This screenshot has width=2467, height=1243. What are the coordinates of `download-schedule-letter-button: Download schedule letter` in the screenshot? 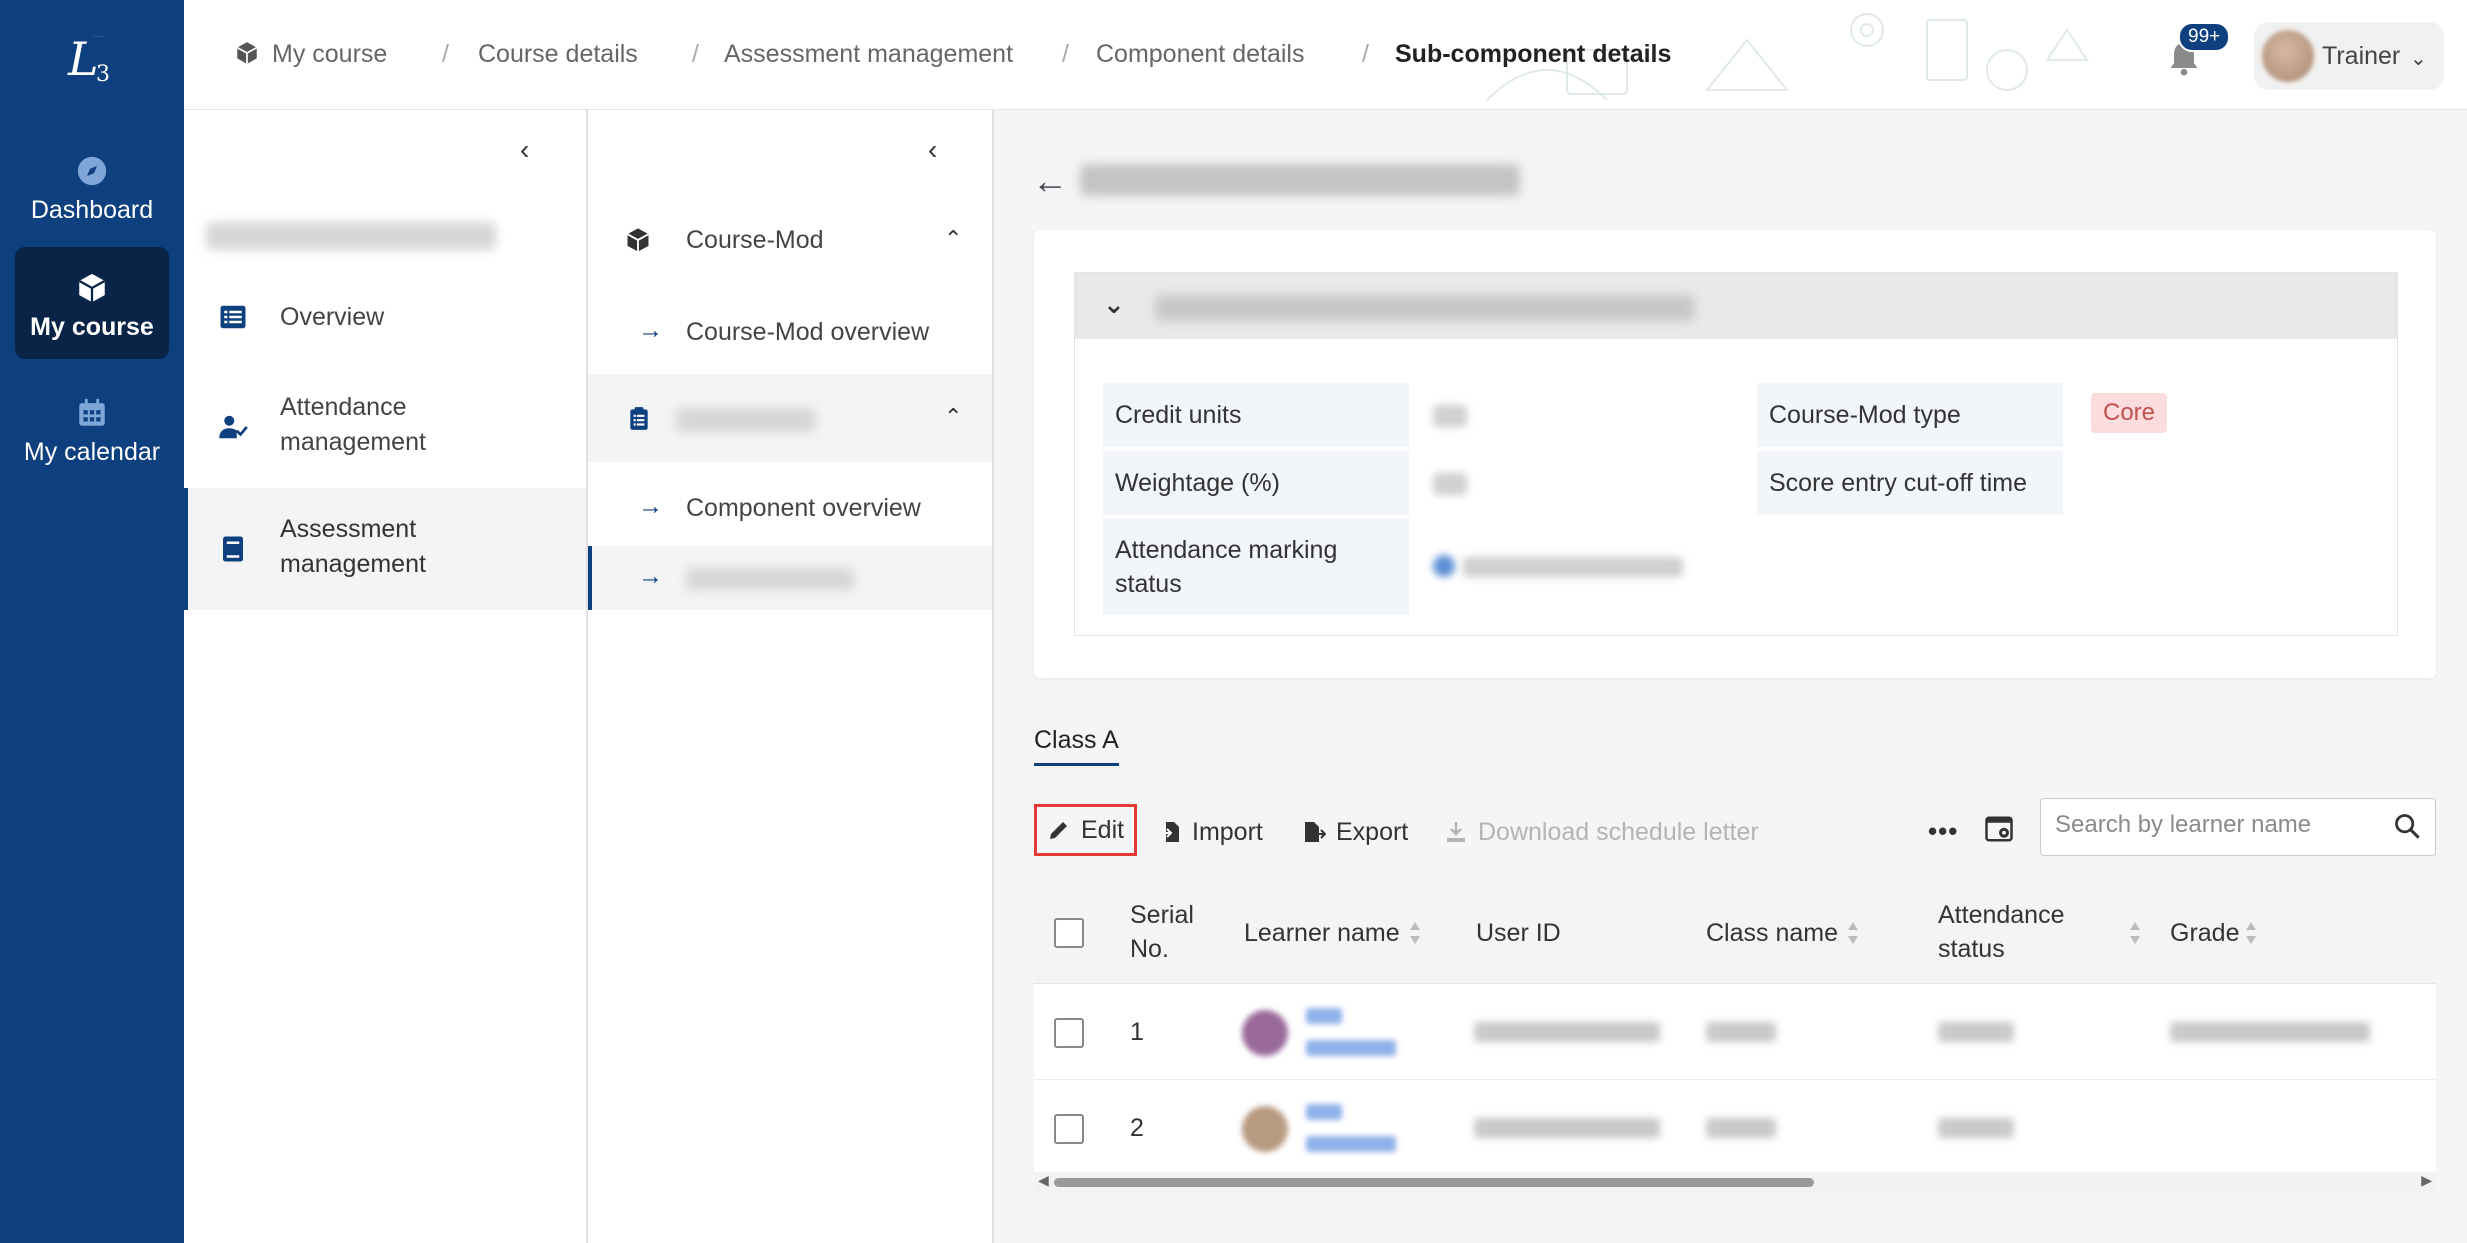 It's located at (1601, 832).